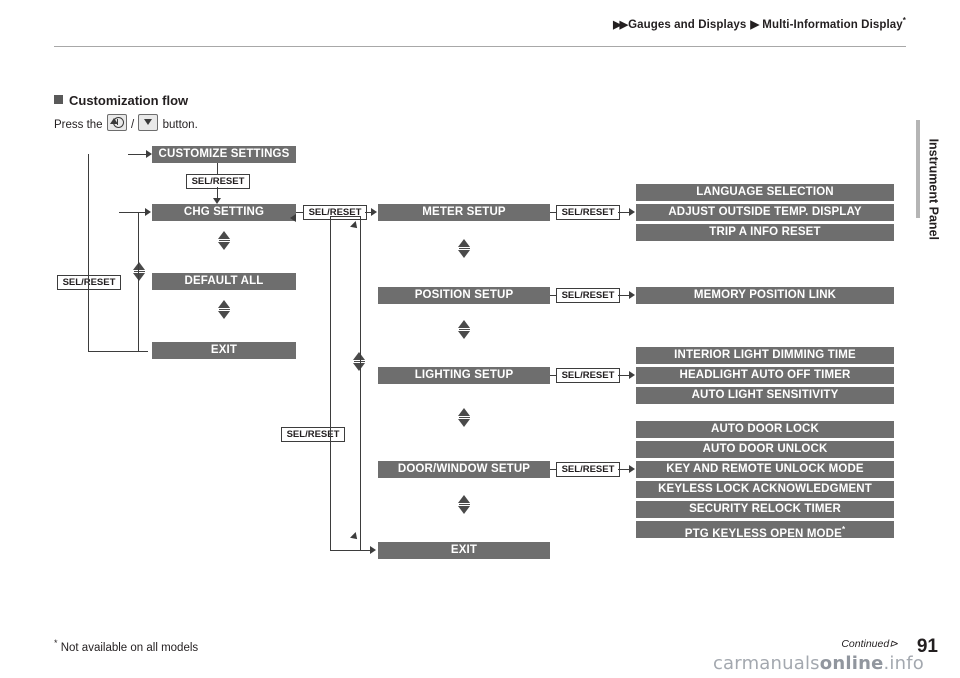 Image resolution: width=960 pixels, height=678 pixels. What do you see at coordinates (138, 282) in the screenshot?
I see `line-left-col` at bounding box center [138, 282].